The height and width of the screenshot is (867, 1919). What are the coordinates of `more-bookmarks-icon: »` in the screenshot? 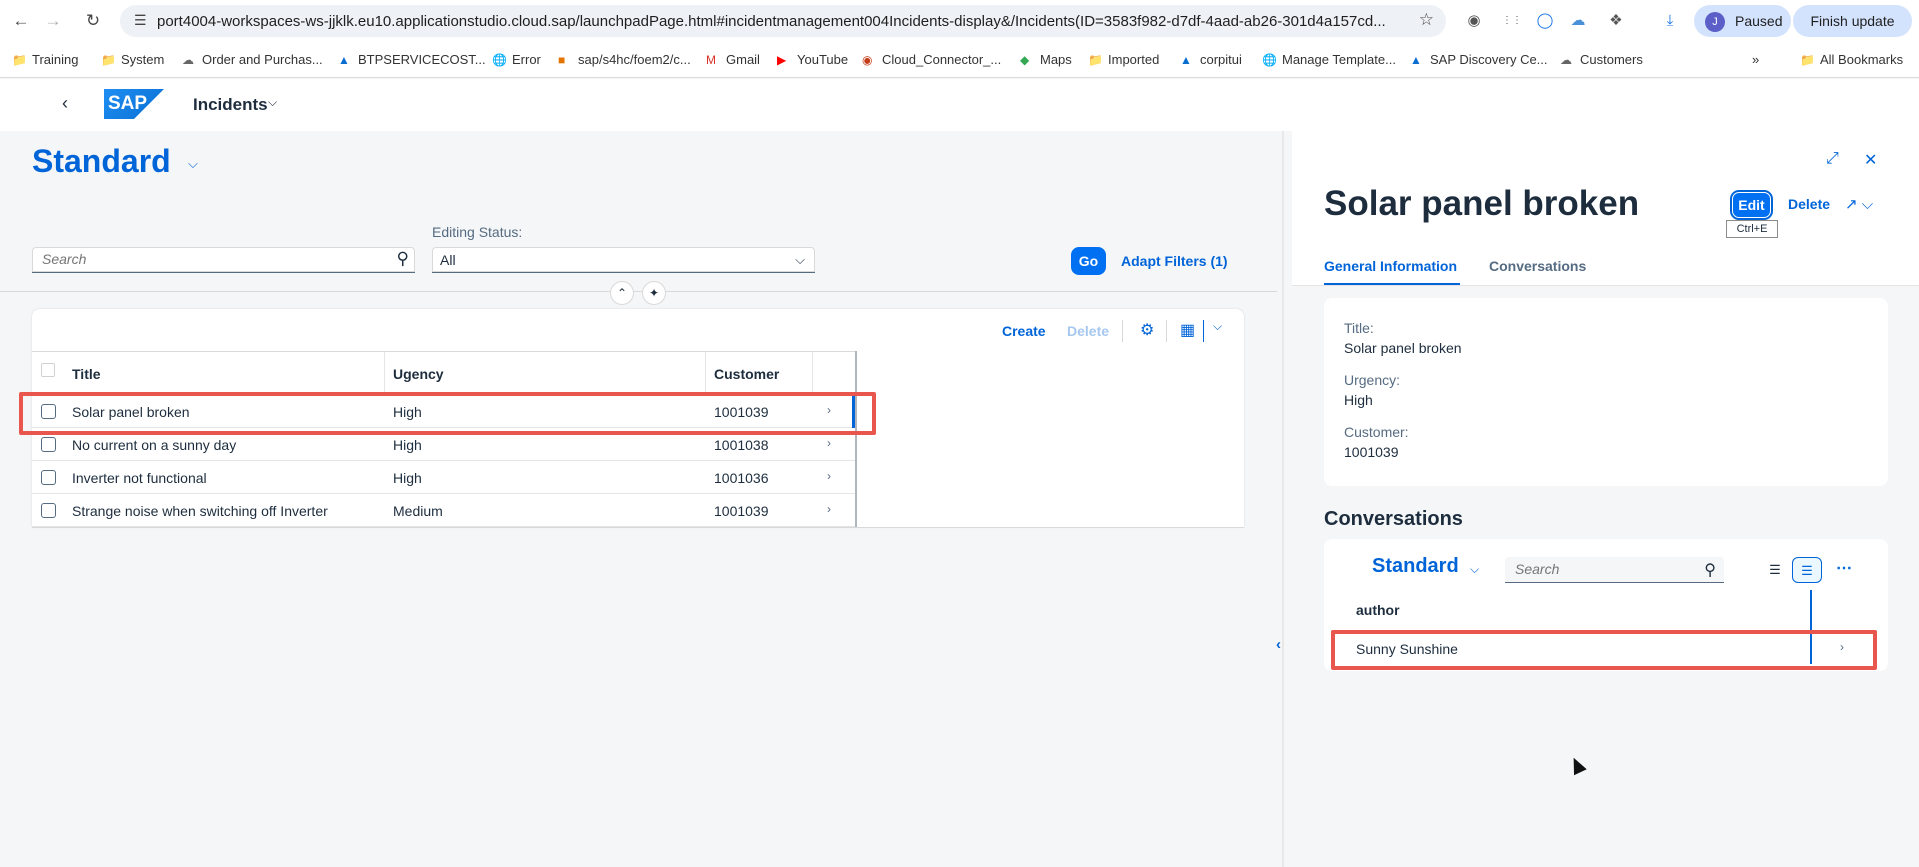 It's located at (1755, 59).